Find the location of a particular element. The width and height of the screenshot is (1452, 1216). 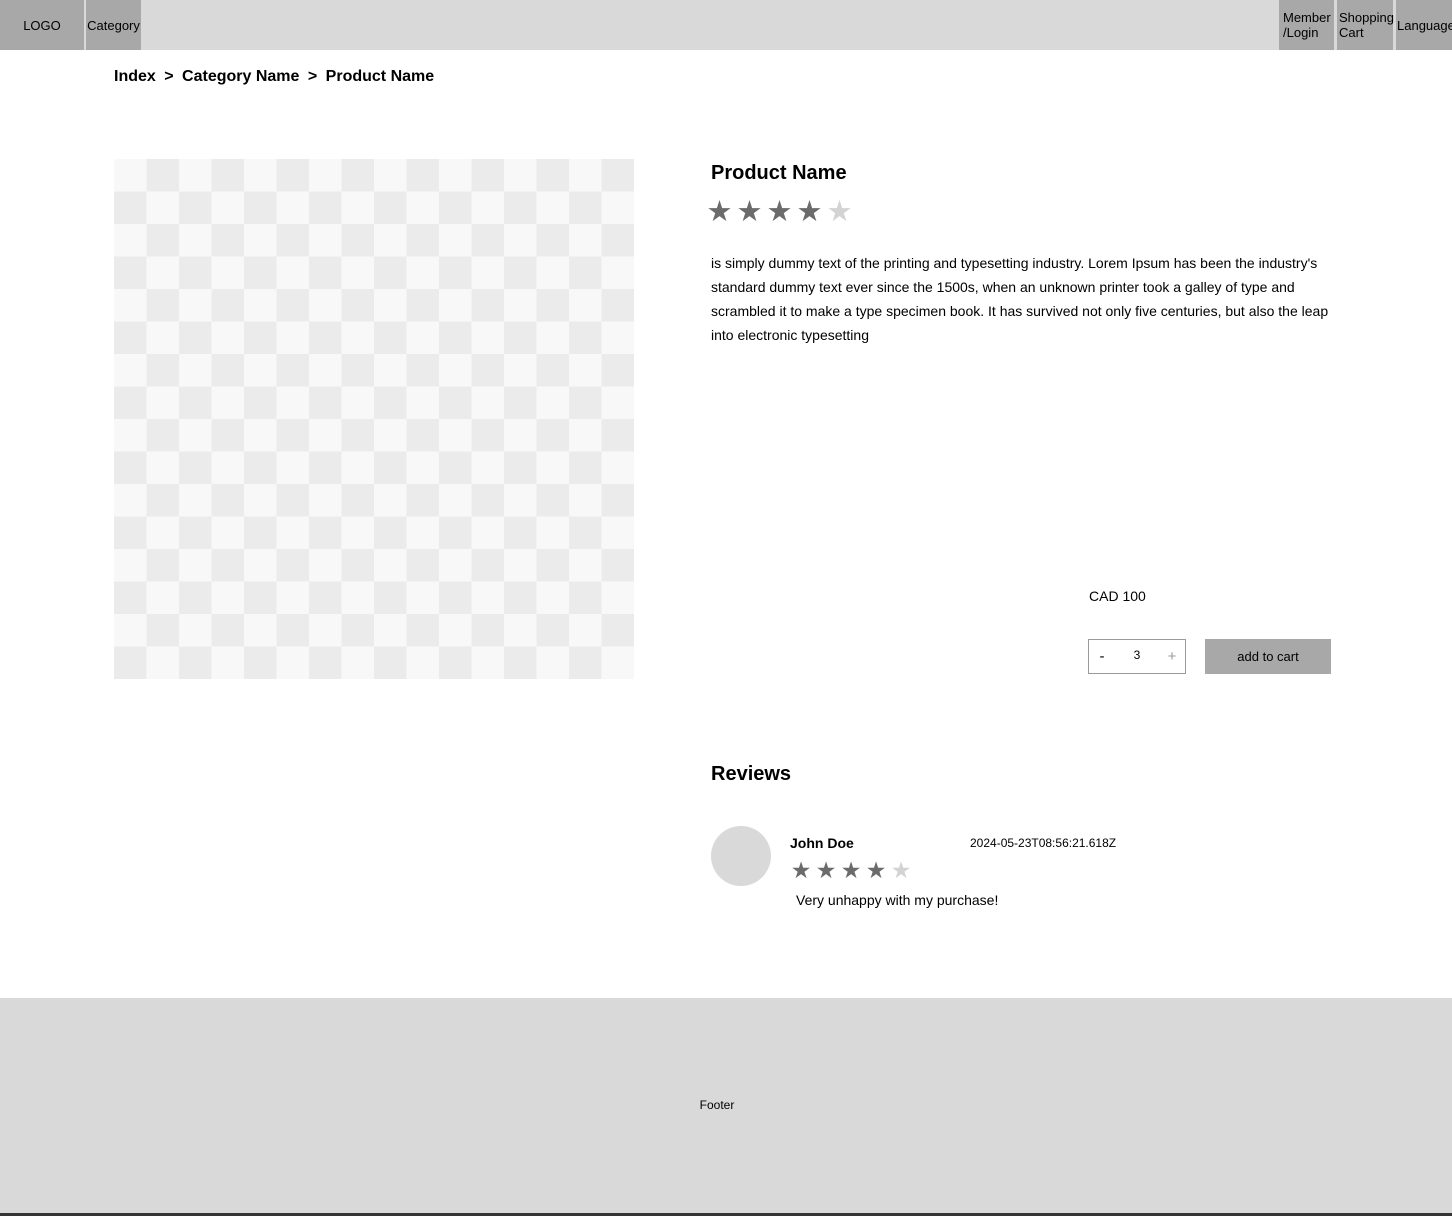

logo-label: LOGO is located at coordinates (42, 25).